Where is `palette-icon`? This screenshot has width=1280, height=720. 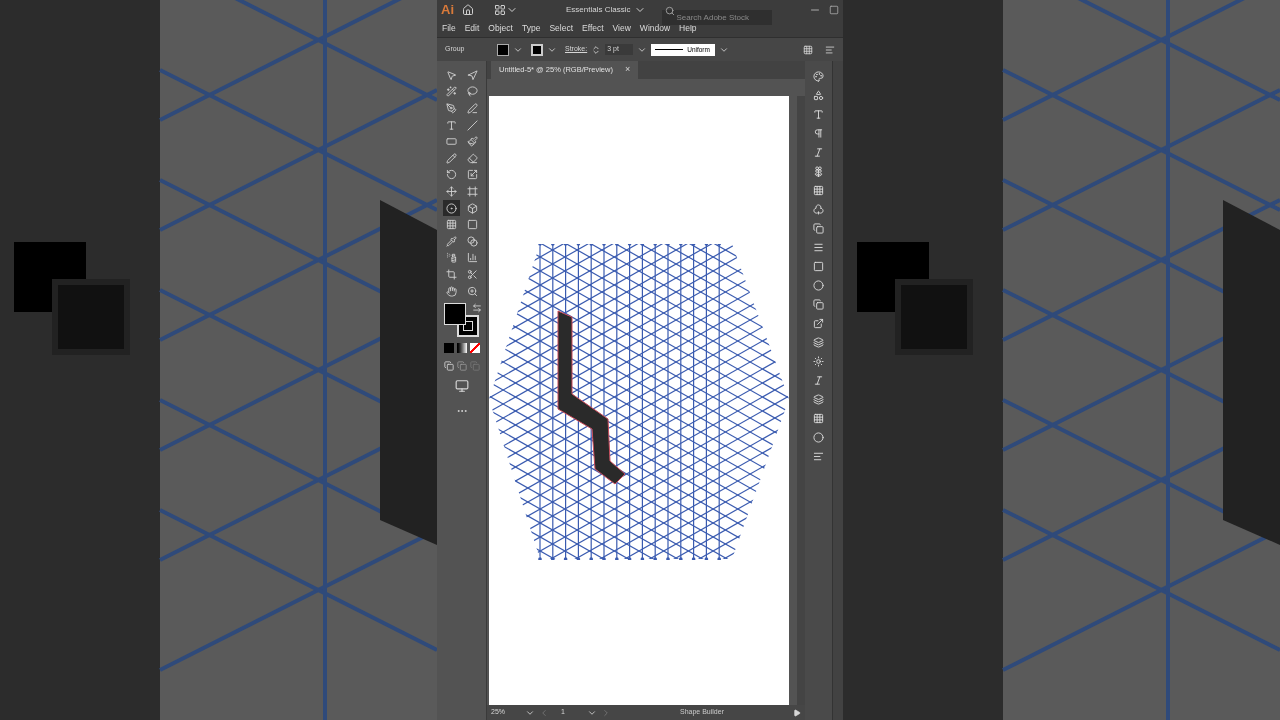
palette-icon is located at coordinates (818, 76).